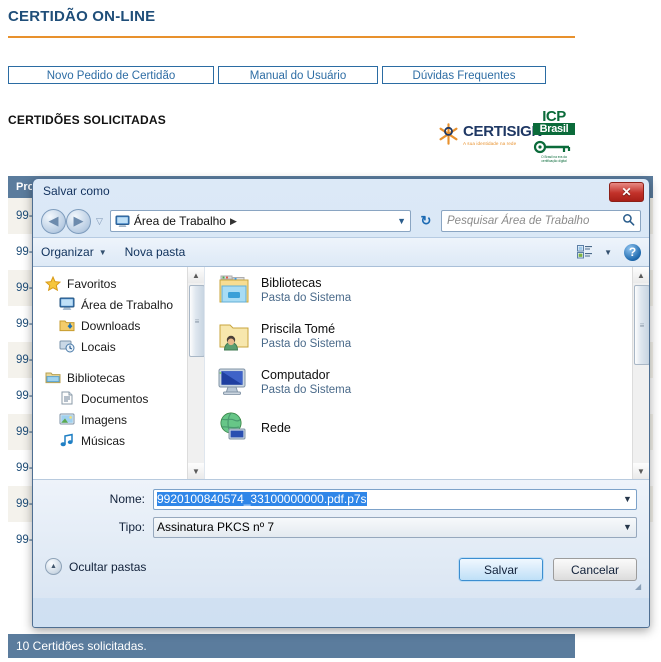 The height and width of the screenshot is (662, 661). I want to click on organize-label: Organizar, so click(67, 252).